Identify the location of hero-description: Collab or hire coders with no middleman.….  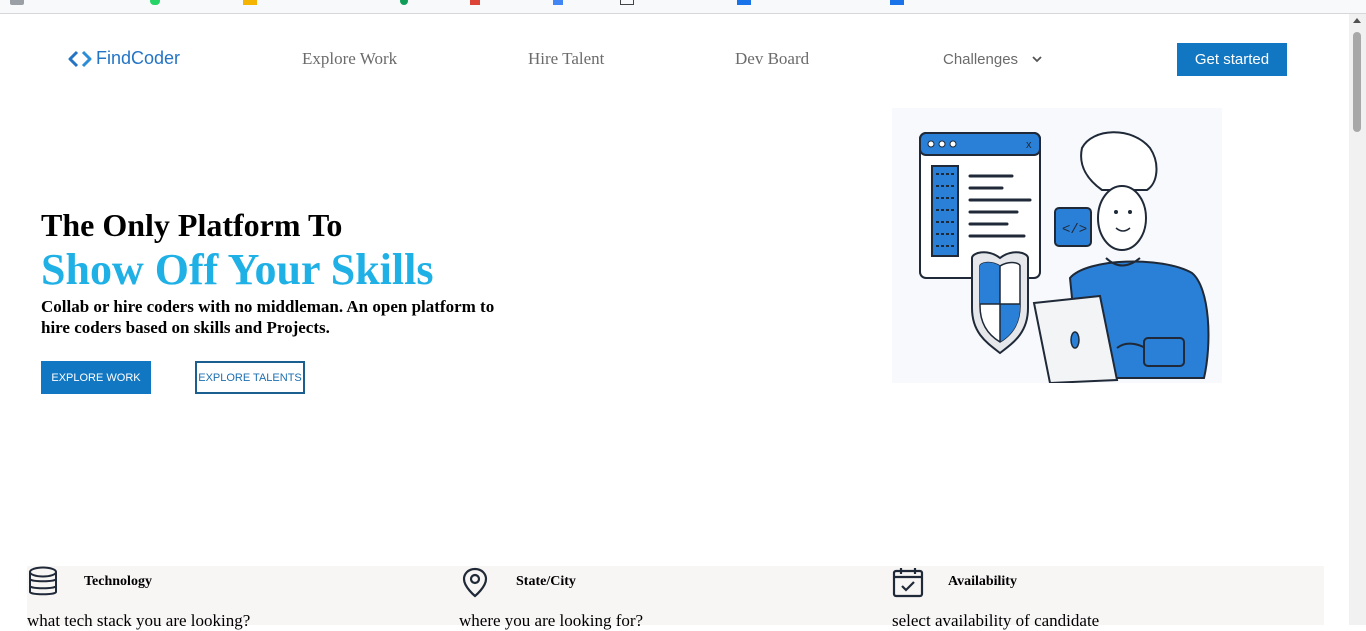
(268, 317).